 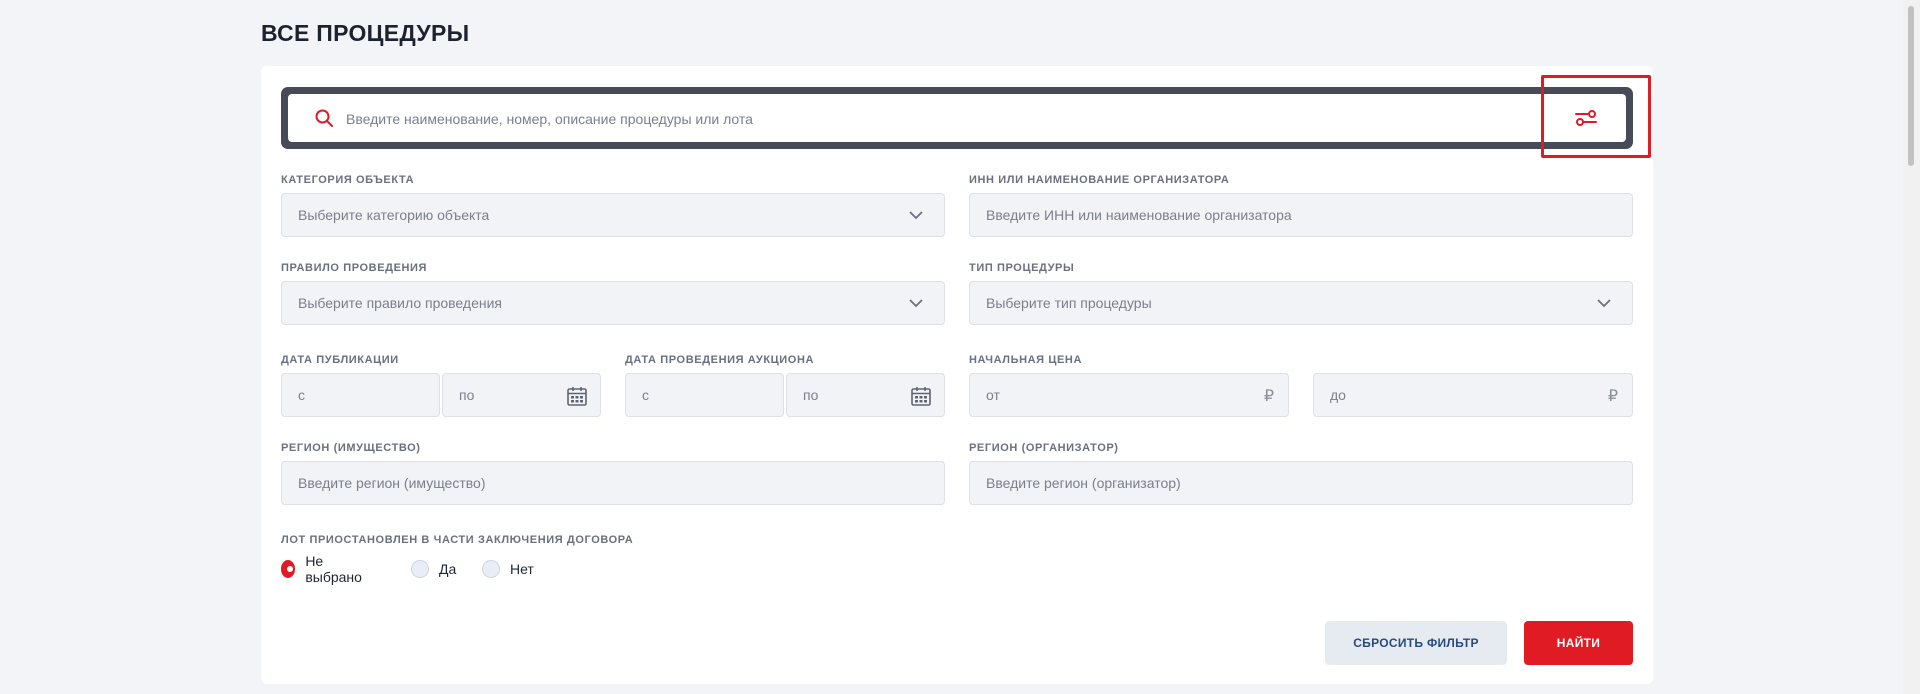 What do you see at coordinates (599, 215) in the screenshot?
I see `category-select-input` at bounding box center [599, 215].